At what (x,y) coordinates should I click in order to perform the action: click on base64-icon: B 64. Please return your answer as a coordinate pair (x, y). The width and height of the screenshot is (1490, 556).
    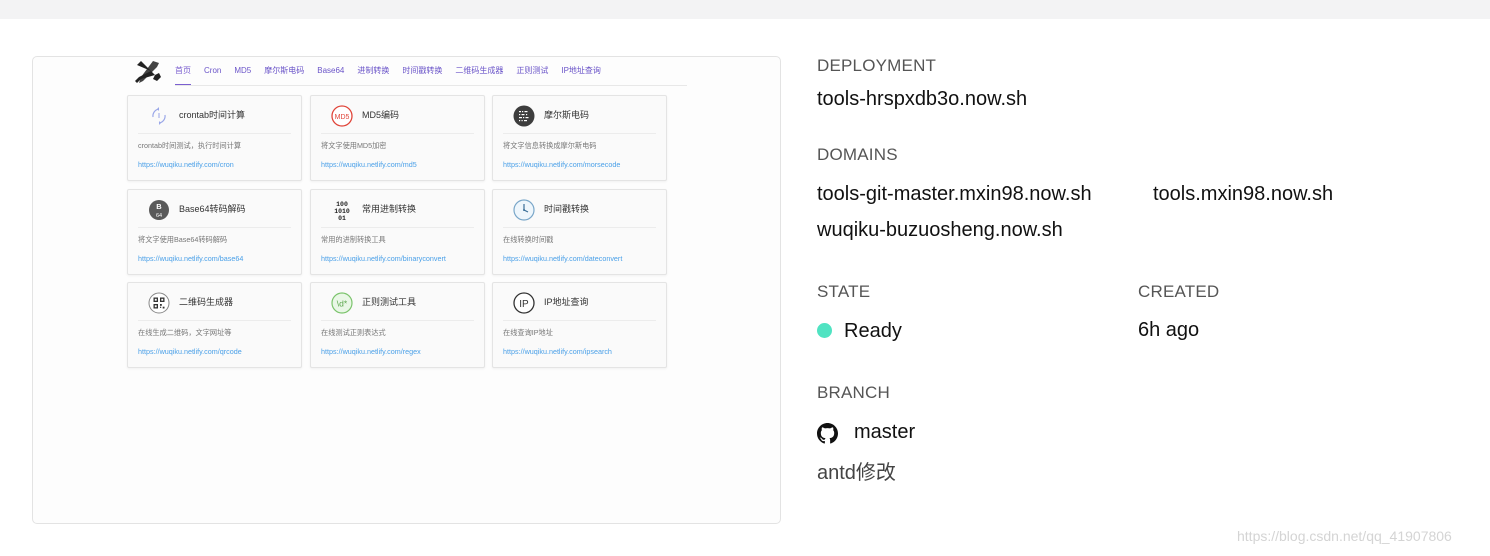
    Looking at the image, I should click on (159, 210).